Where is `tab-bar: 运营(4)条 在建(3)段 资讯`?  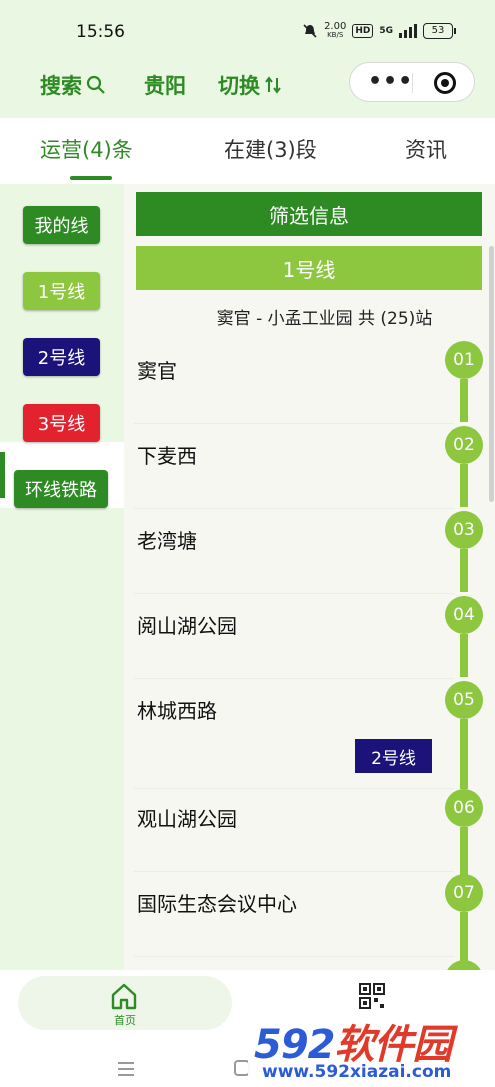 tab-bar: 运营(4)条 在建(3)段 资讯 is located at coordinates (247, 151).